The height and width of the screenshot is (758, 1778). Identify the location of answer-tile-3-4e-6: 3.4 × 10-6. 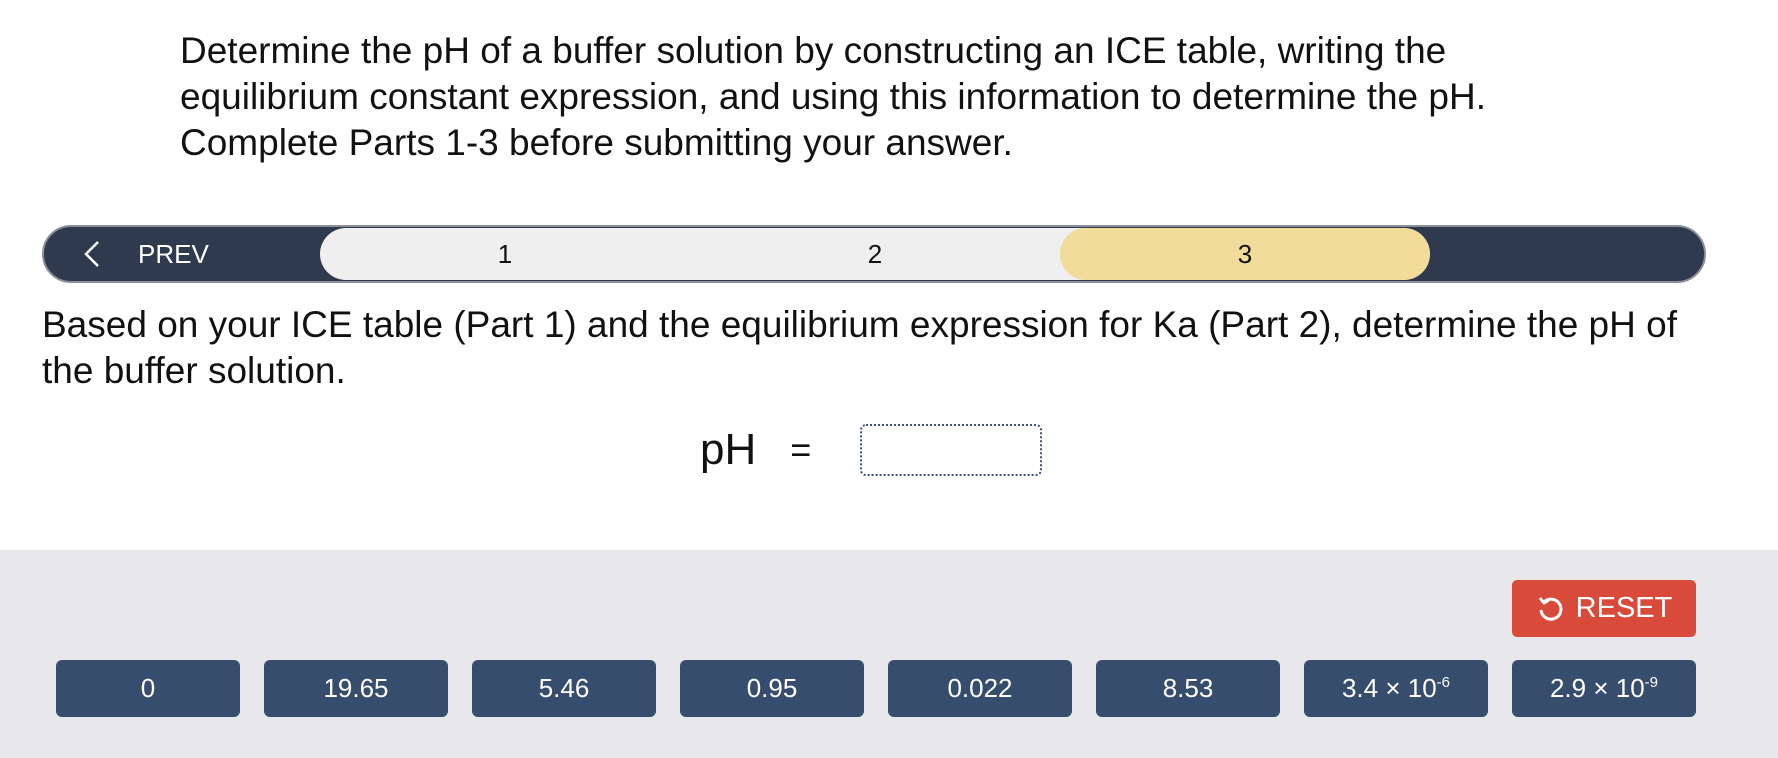
(1396, 688).